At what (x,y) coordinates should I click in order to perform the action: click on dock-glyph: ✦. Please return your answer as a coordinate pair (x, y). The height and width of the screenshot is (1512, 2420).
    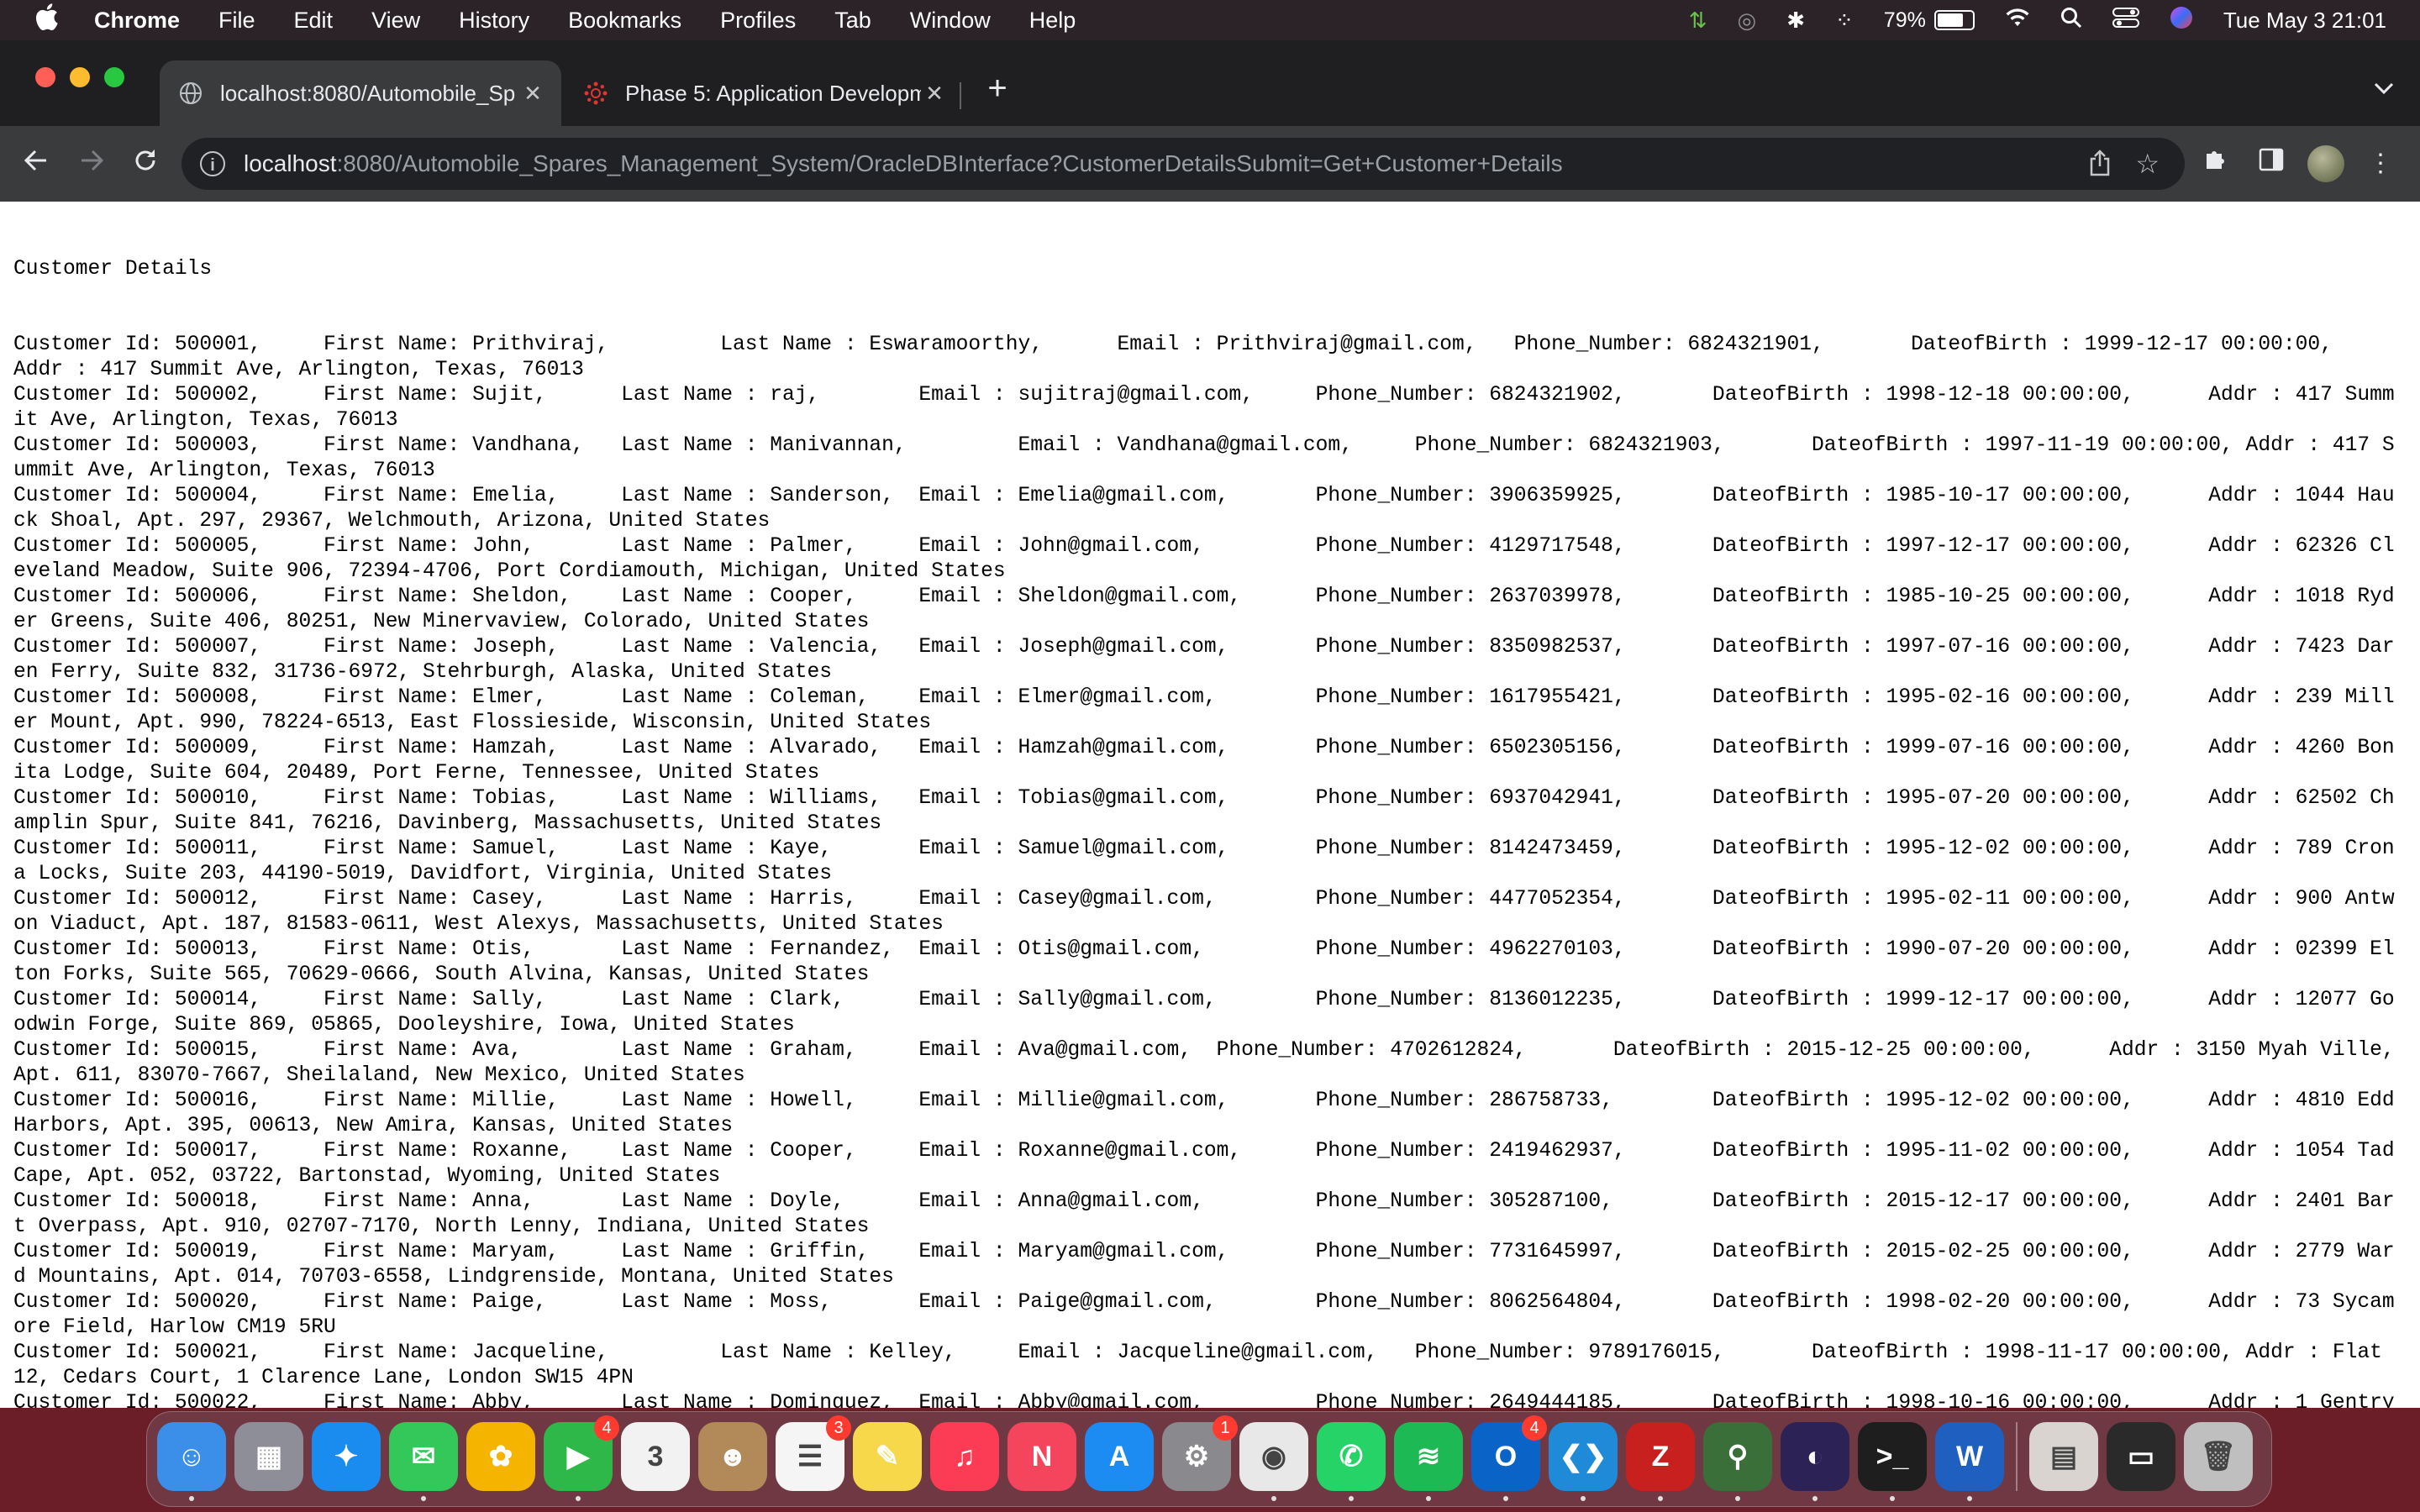
    Looking at the image, I should click on (346, 1457).